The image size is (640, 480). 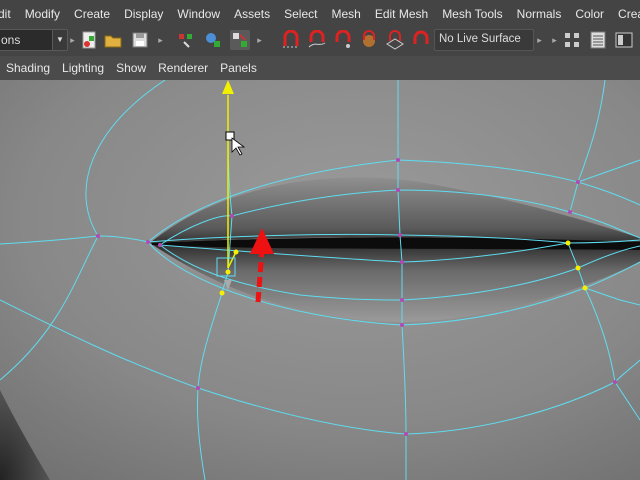 I want to click on new-scene-icon, so click(x=89, y=40).